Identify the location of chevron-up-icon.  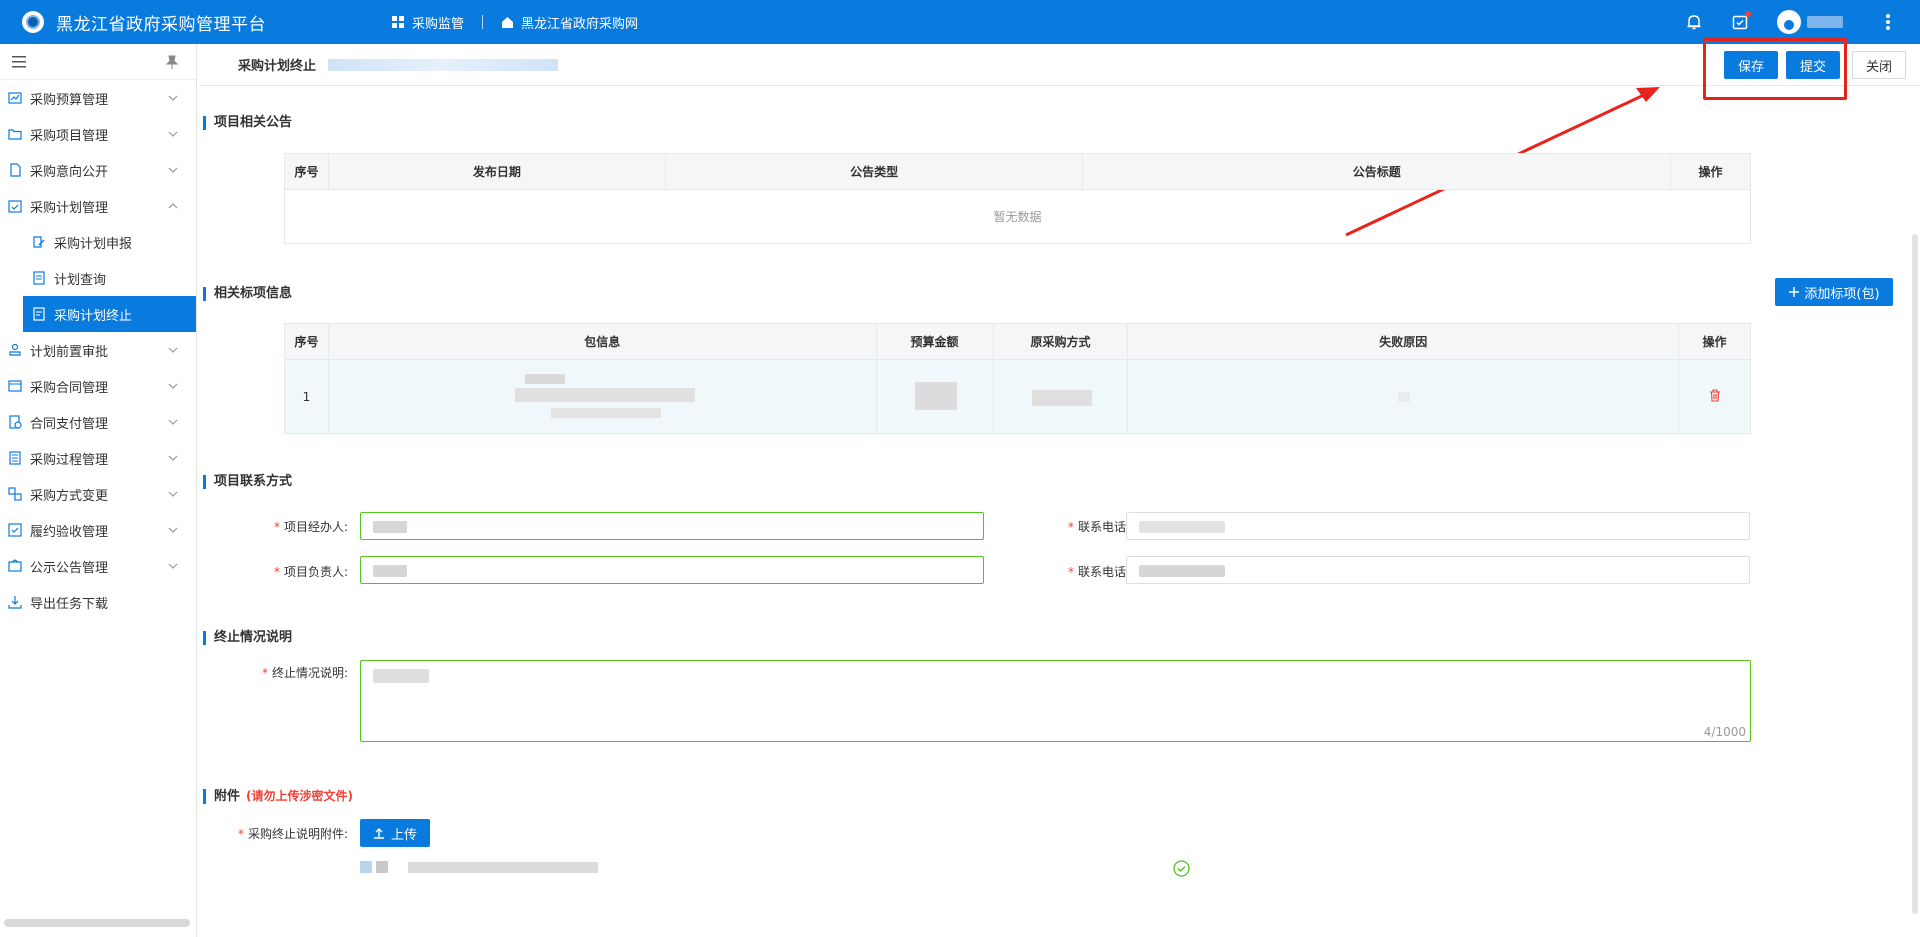
(173, 206).